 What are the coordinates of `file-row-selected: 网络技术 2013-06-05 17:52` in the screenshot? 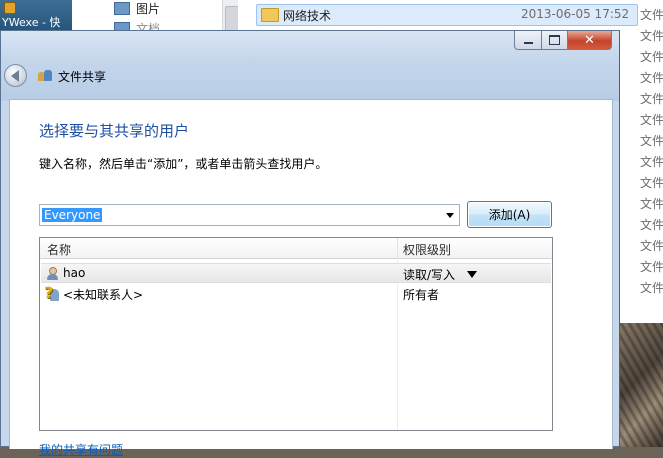 It's located at (447, 15).